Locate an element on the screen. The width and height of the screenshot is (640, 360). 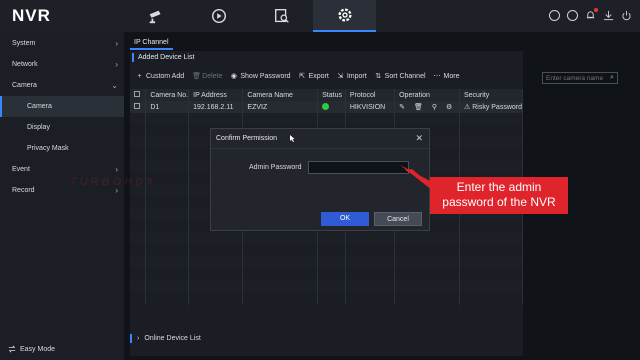
download-icon is located at coordinates (608, 15).